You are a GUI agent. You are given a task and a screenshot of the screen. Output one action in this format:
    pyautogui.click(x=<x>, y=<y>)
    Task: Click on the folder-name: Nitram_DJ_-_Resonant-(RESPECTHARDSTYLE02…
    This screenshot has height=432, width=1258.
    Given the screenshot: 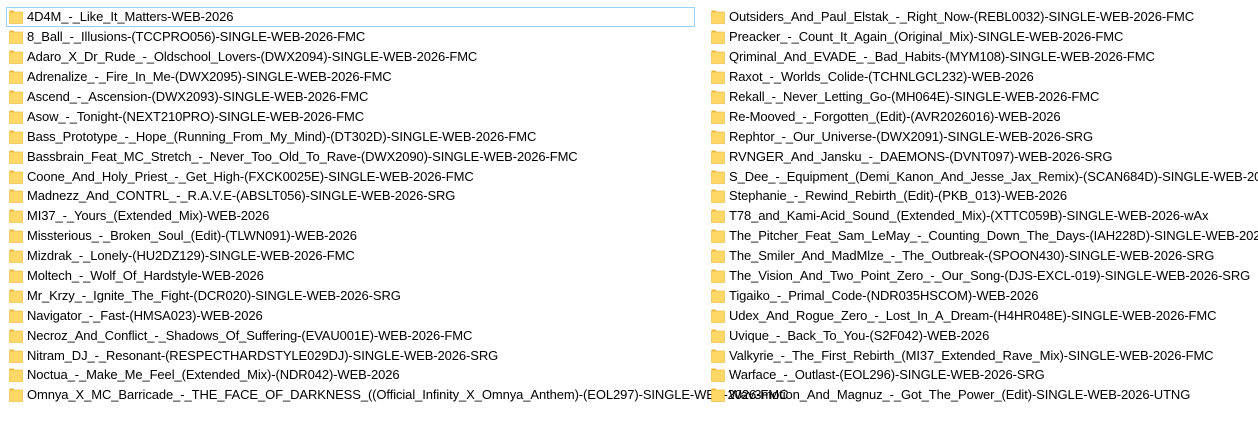 What is the action you would take?
    pyautogui.click(x=263, y=355)
    